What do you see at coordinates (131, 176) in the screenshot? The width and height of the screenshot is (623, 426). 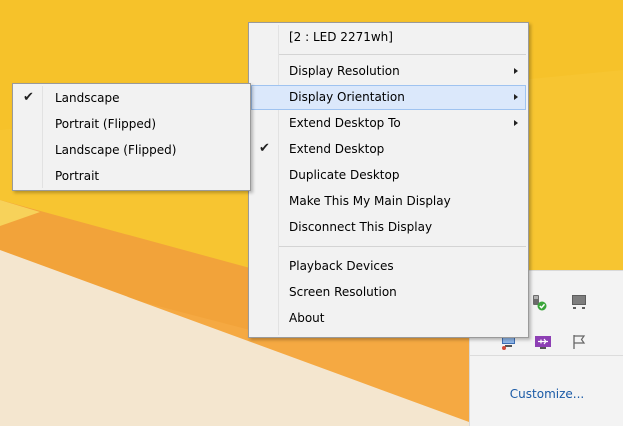 I see `submenu-item-portrait: Portrait` at bounding box center [131, 176].